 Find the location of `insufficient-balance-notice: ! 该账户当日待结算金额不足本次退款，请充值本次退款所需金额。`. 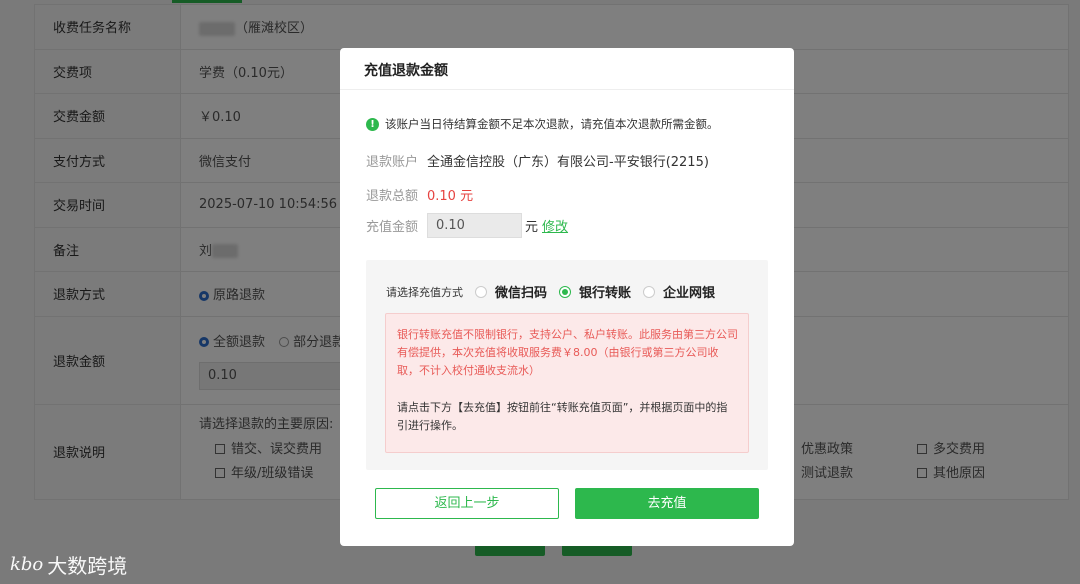

insufficient-balance-notice: ! 该账户当日待结算金额不足本次退款，请充值本次退款所需金额。 is located at coordinates (542, 124).